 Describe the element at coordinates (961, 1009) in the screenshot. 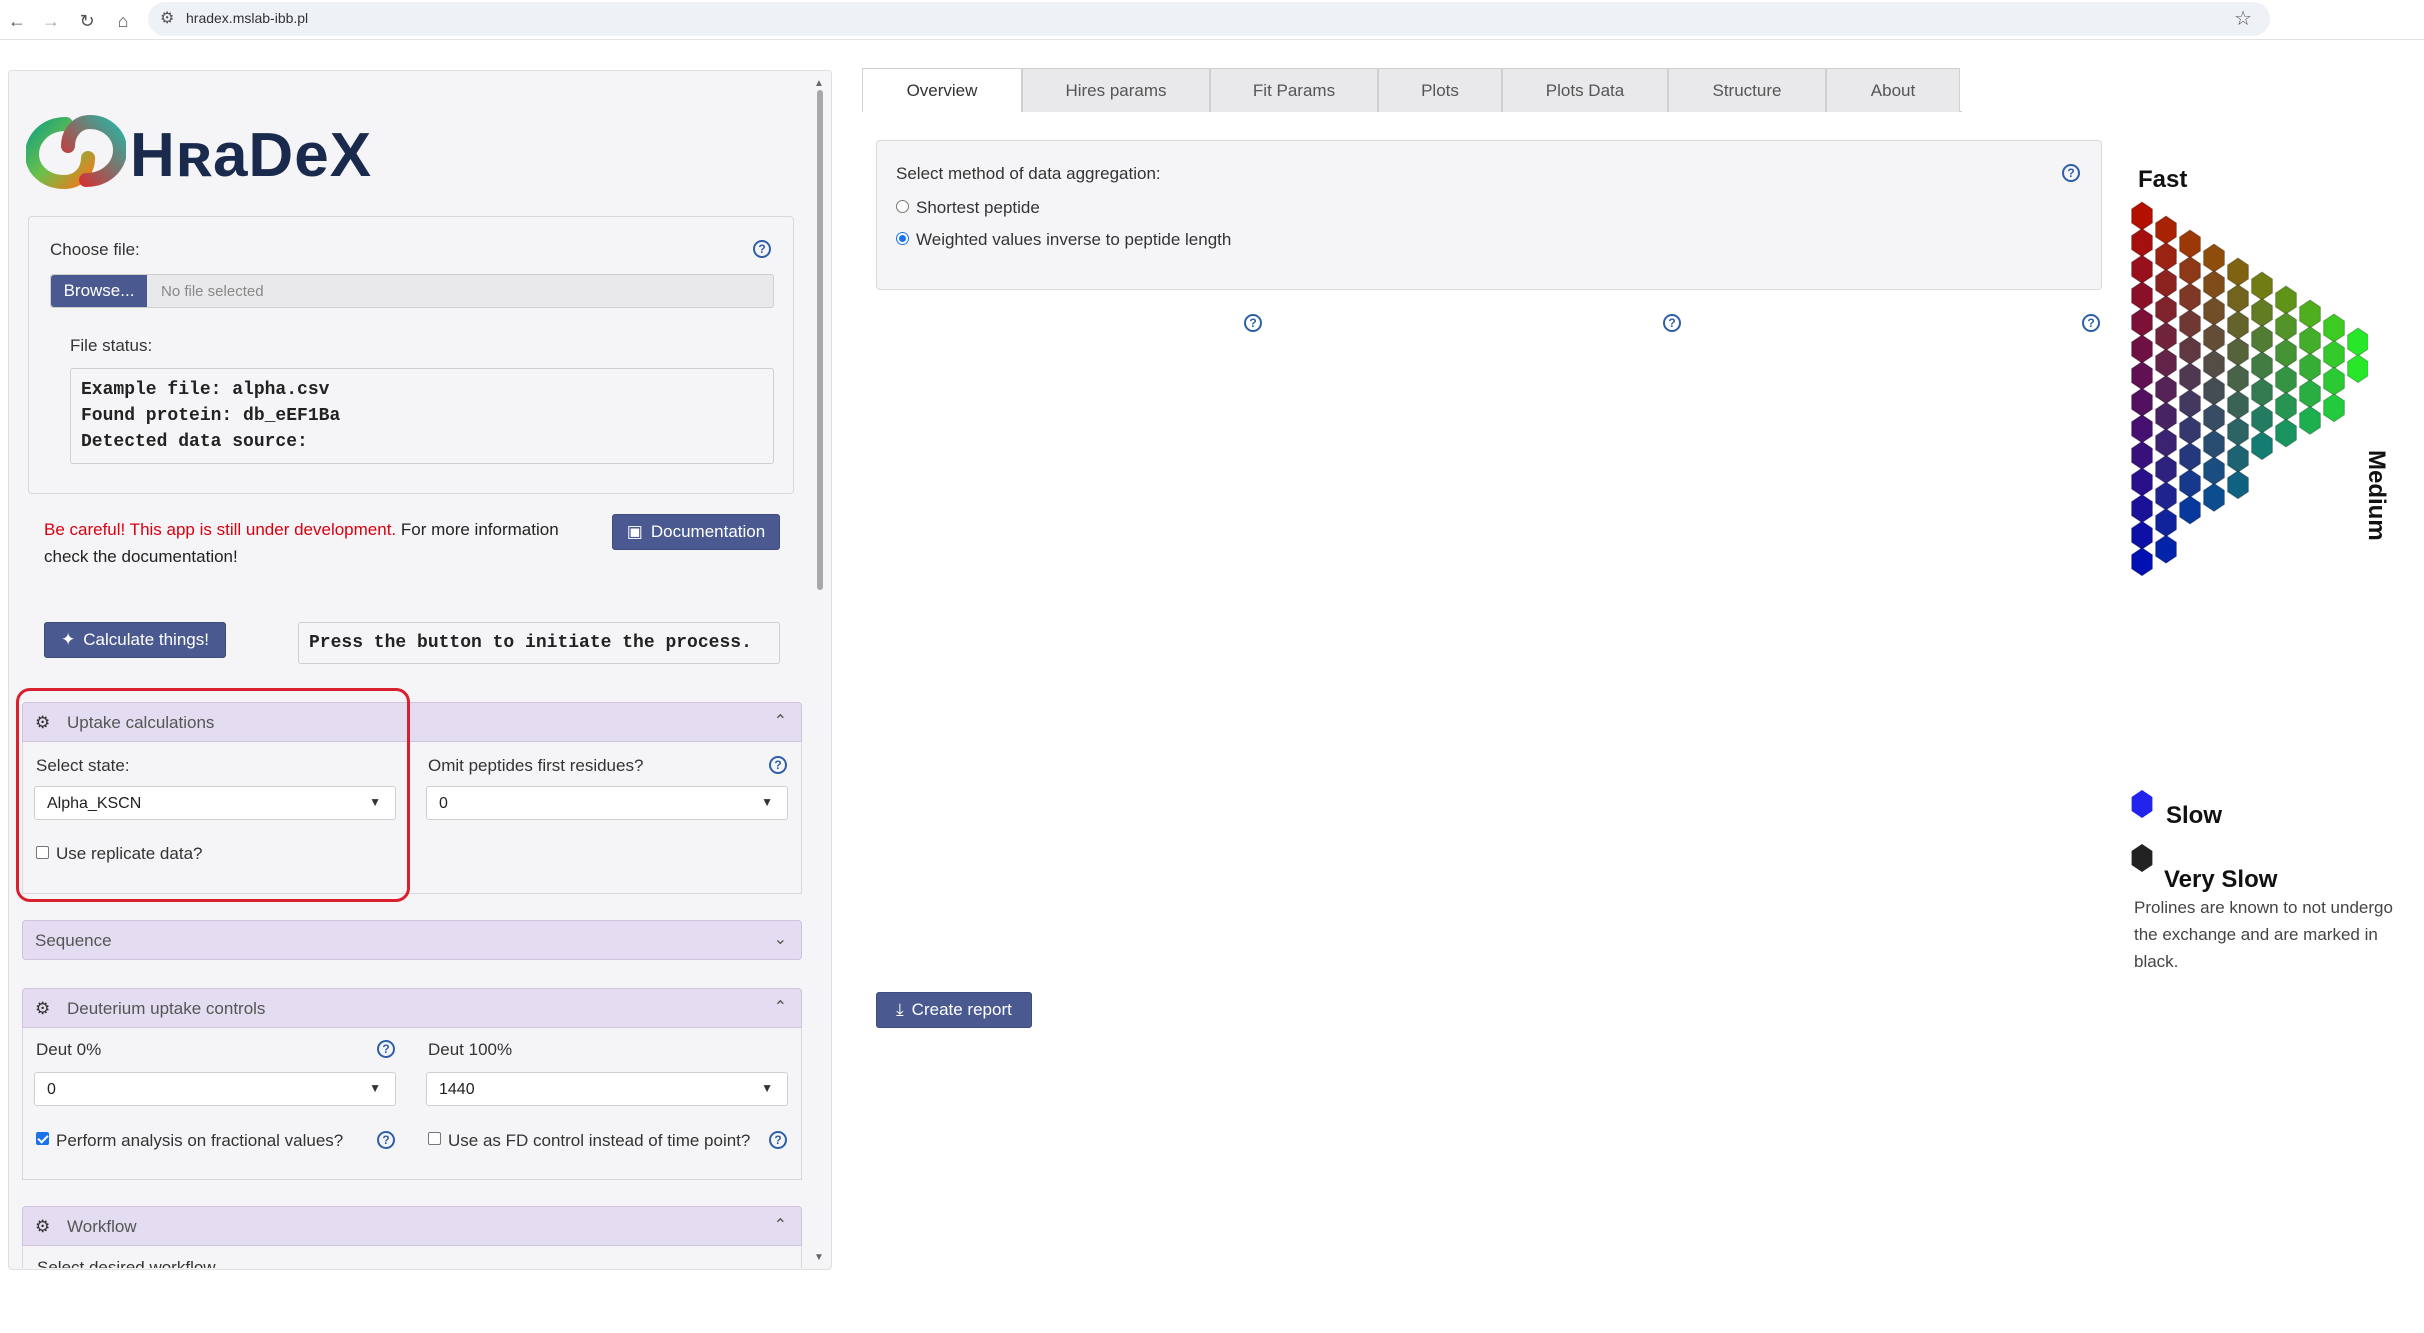

I see `create-report-label: Create report` at that location.